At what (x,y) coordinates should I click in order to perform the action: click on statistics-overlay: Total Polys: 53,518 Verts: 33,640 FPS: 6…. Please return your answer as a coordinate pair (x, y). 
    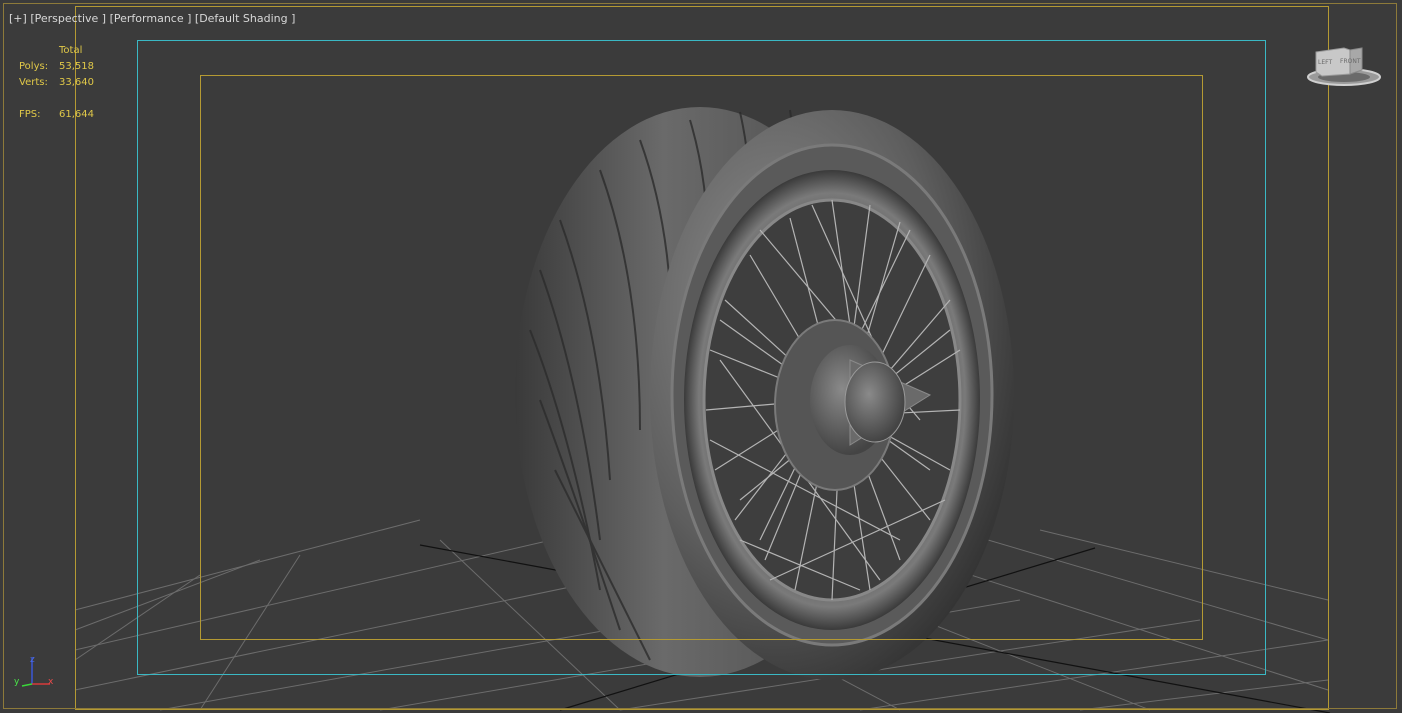
    Looking at the image, I should click on (69, 83).